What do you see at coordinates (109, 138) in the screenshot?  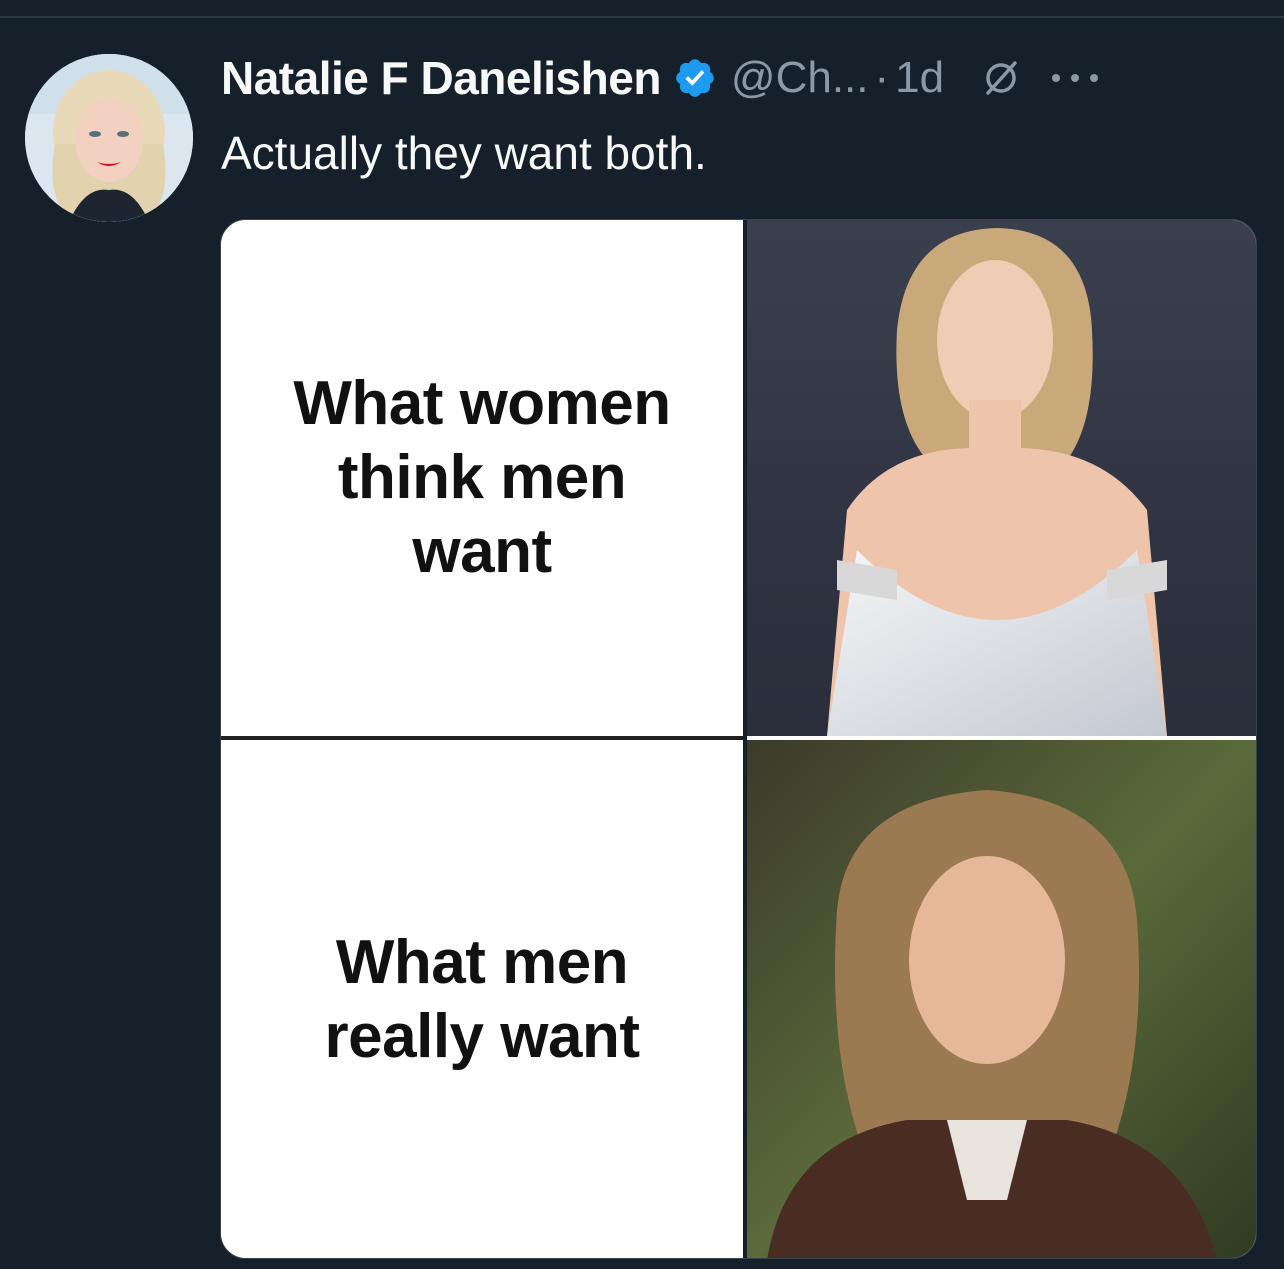 I see `avatar` at bounding box center [109, 138].